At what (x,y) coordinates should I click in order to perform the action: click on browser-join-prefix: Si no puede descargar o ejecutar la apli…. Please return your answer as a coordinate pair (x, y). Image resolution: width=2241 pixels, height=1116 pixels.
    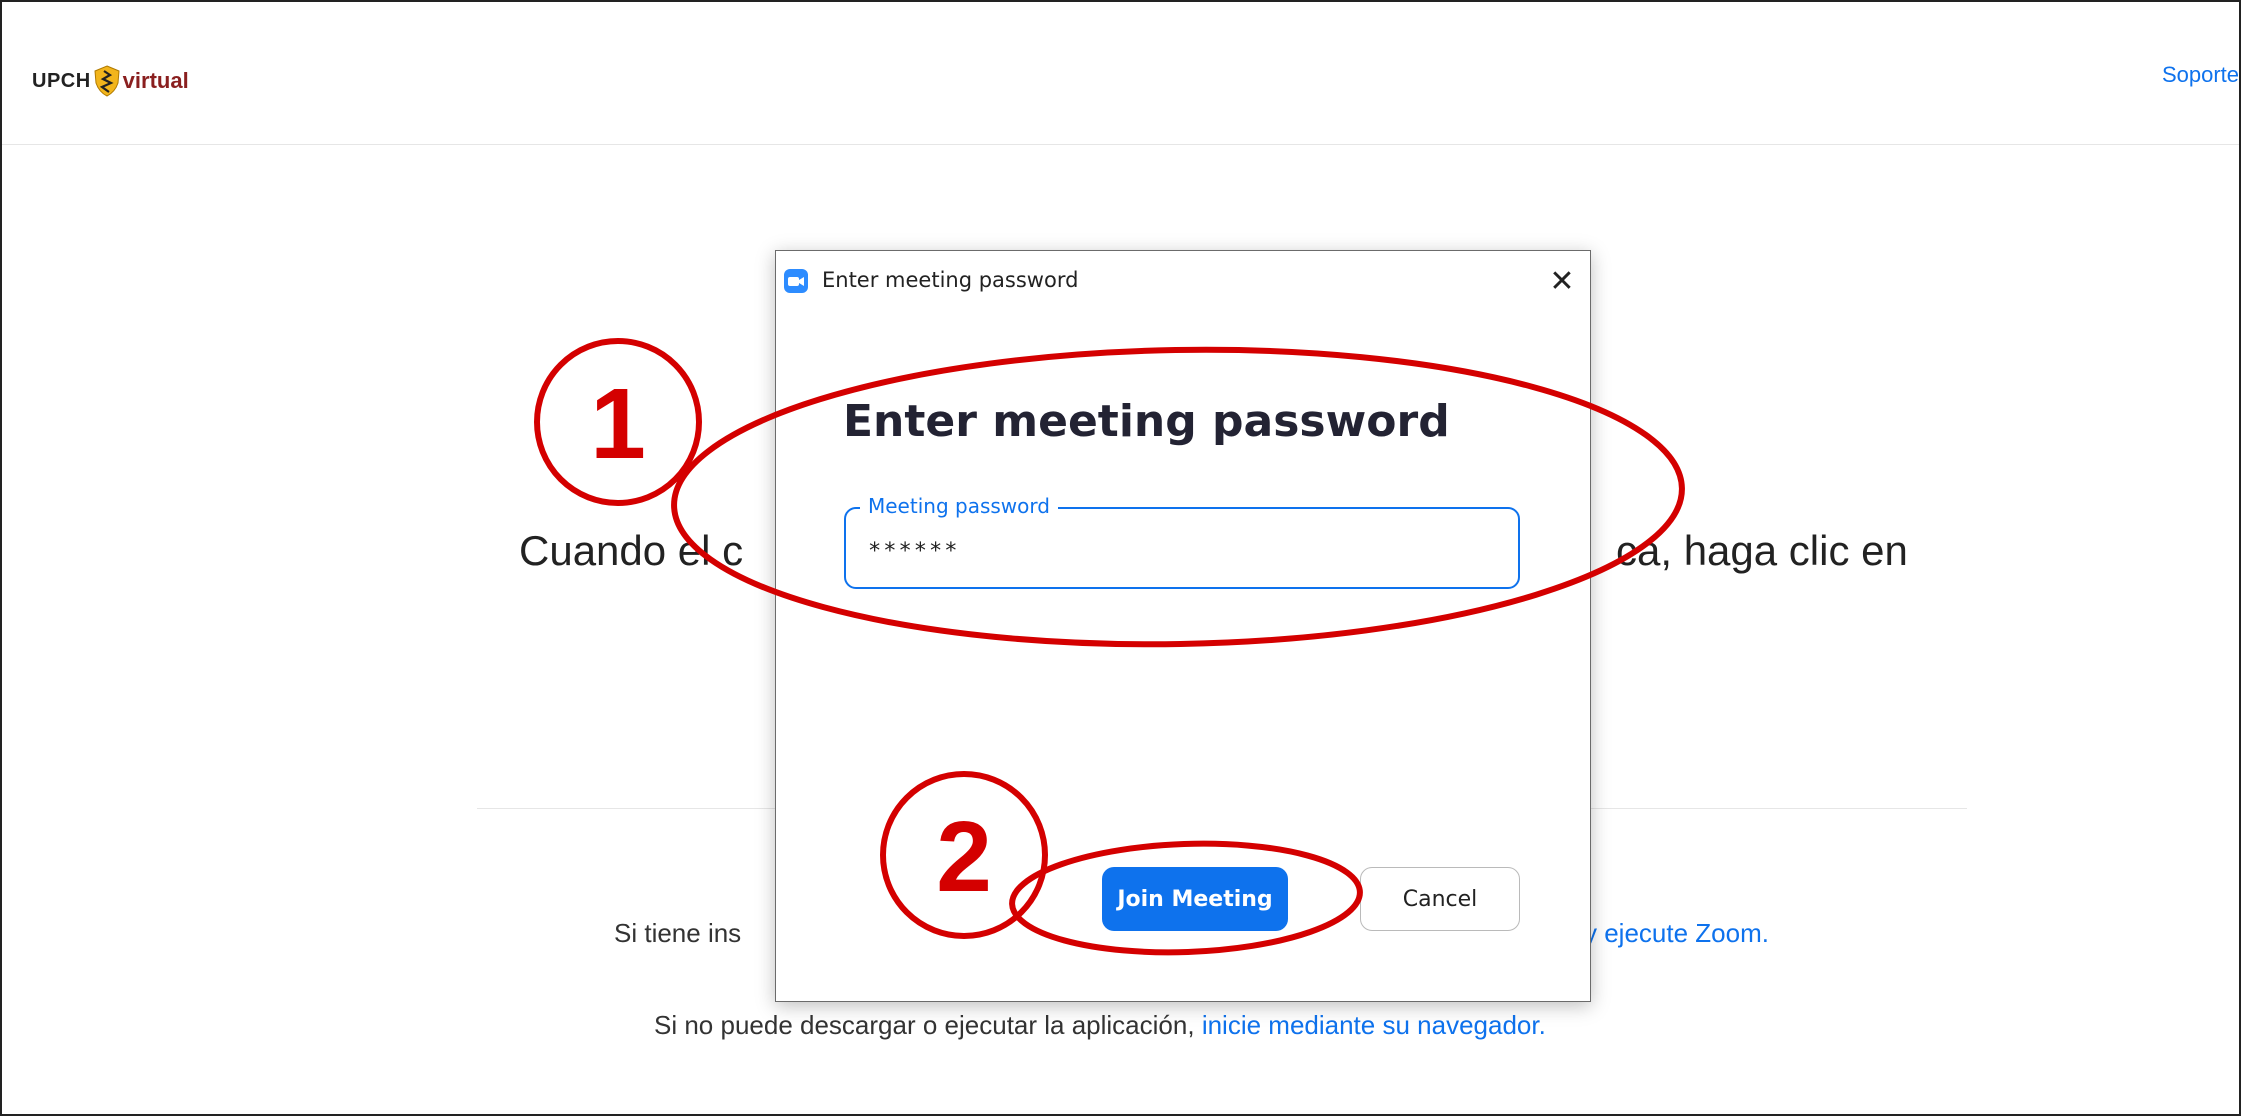
    Looking at the image, I should click on (924, 1025).